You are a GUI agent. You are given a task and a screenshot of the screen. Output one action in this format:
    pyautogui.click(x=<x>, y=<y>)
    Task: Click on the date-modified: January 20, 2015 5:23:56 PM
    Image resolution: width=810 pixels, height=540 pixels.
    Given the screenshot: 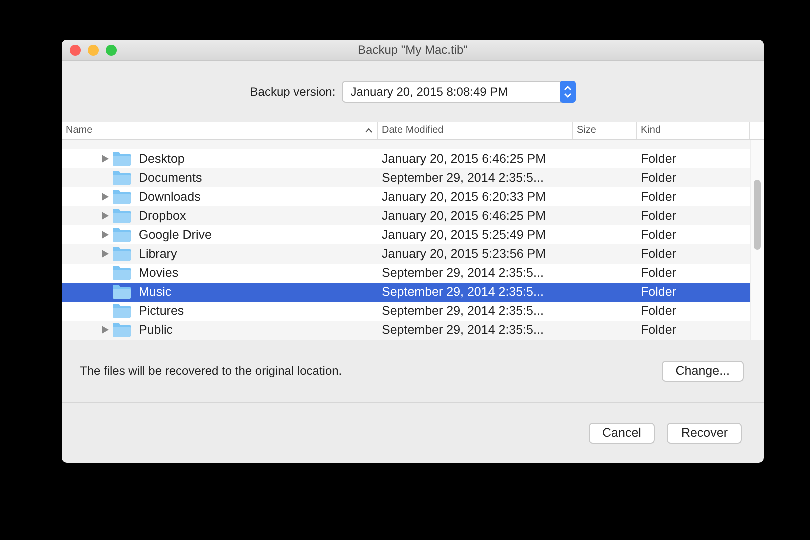 What is the action you would take?
    pyautogui.click(x=464, y=254)
    